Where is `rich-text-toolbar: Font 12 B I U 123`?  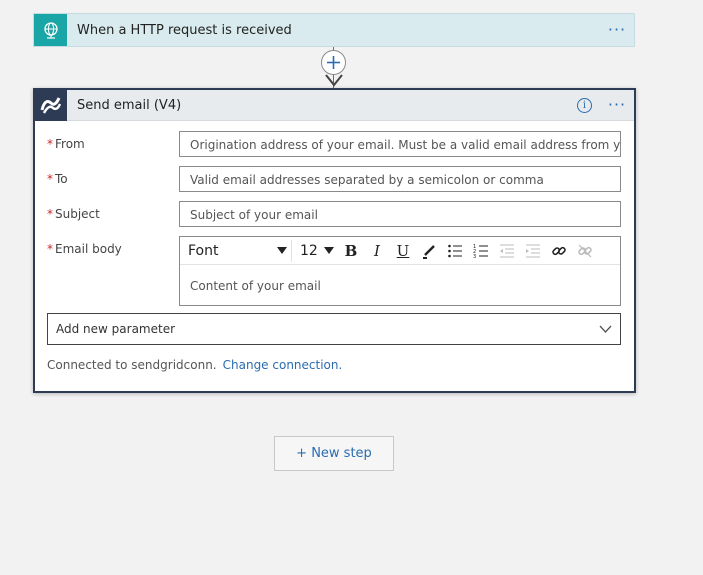
rich-text-toolbar: Font 12 B I U 123 is located at coordinates (400, 251).